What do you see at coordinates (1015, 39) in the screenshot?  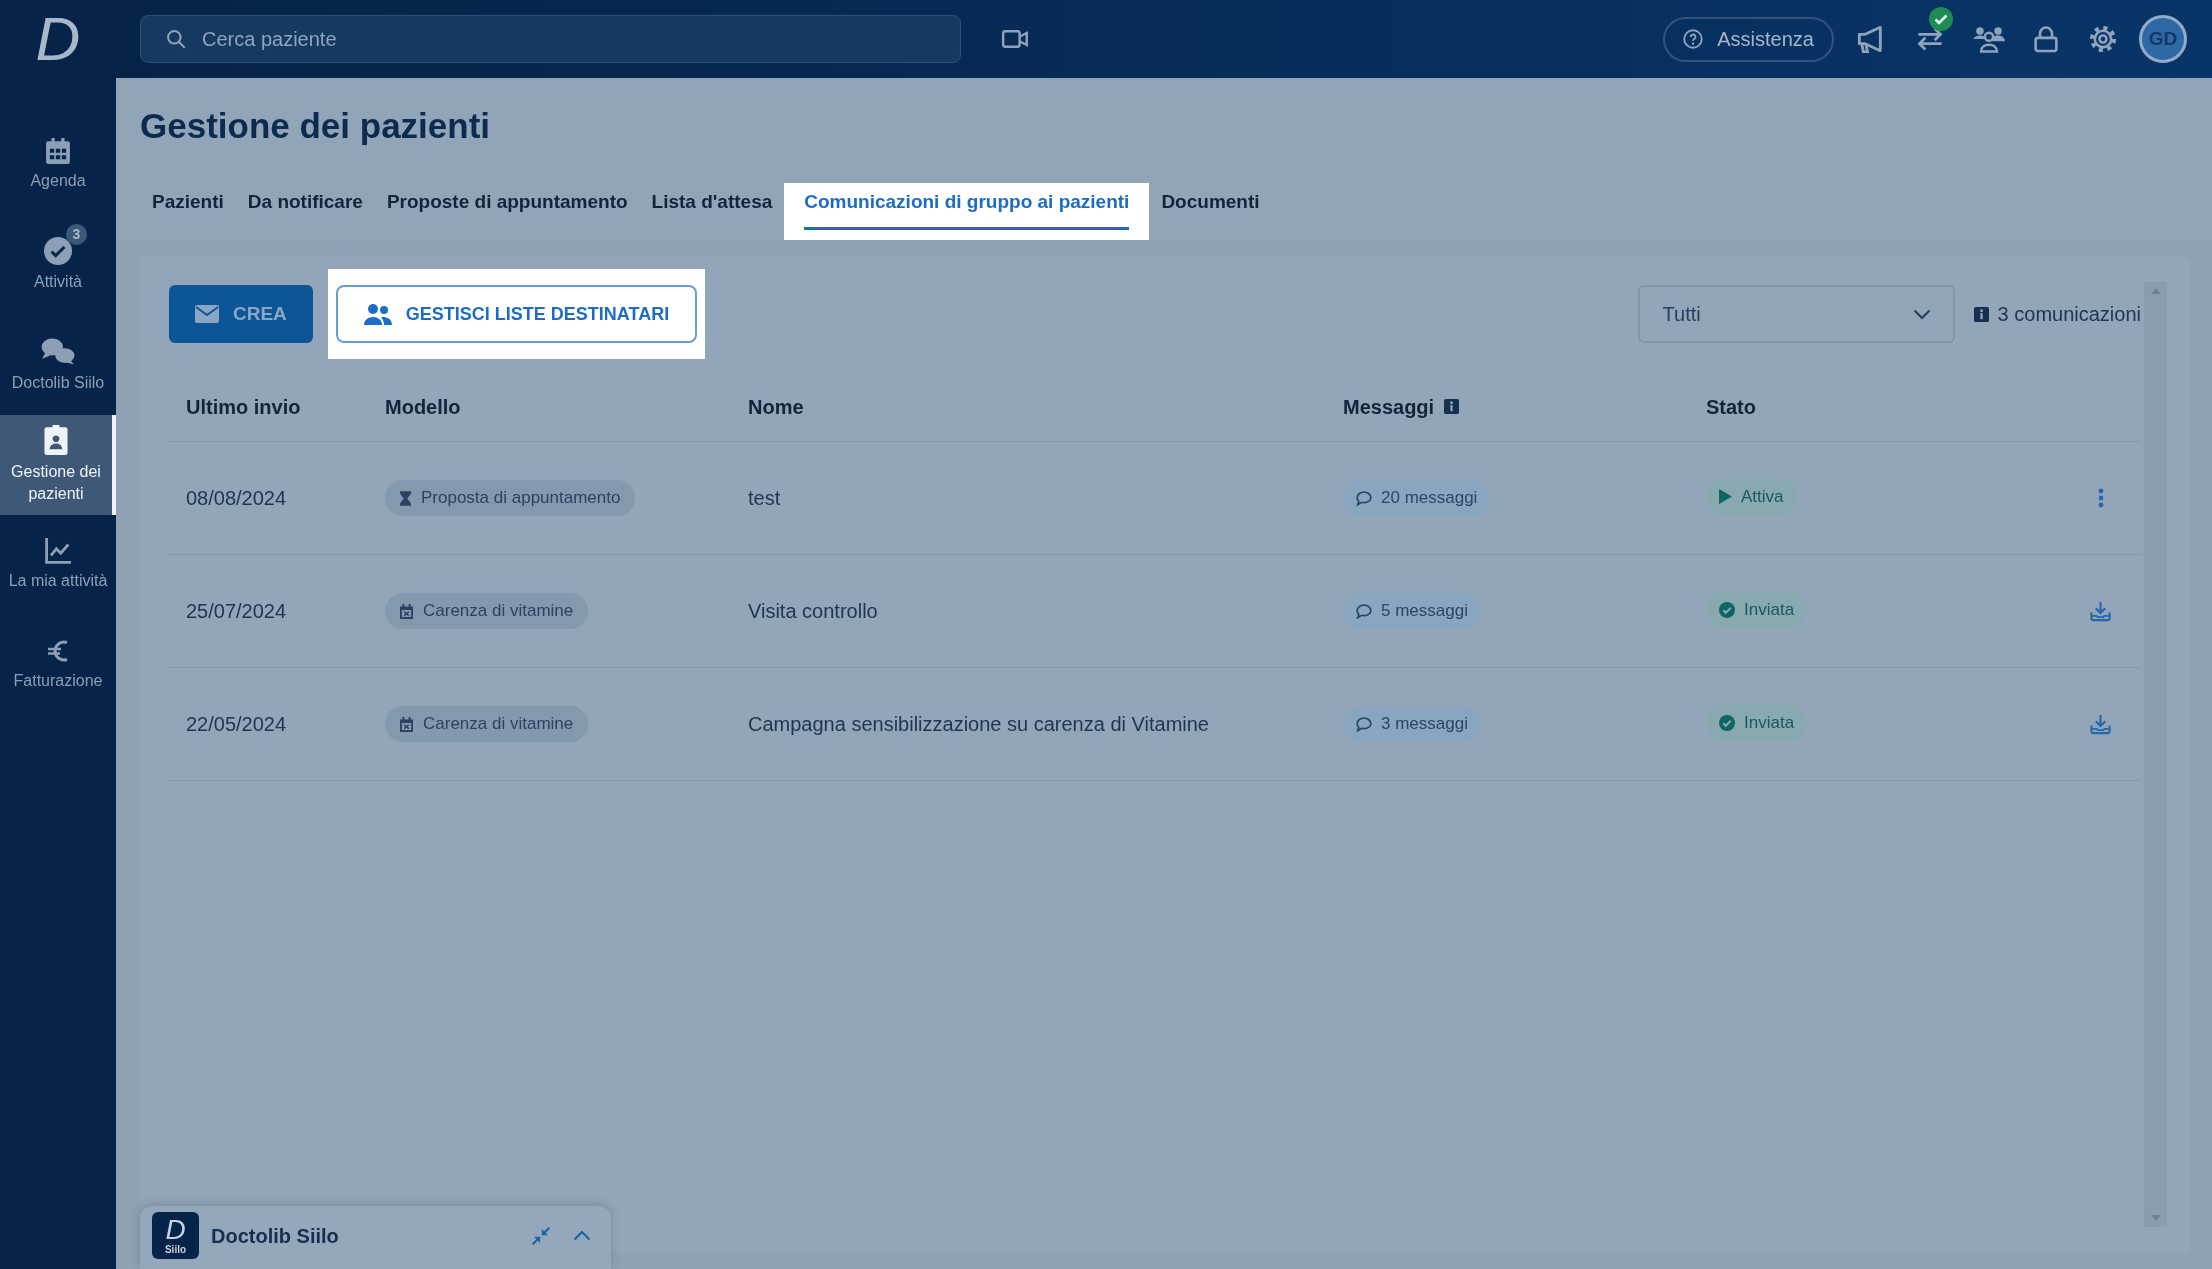 I see `video-camera-icon` at bounding box center [1015, 39].